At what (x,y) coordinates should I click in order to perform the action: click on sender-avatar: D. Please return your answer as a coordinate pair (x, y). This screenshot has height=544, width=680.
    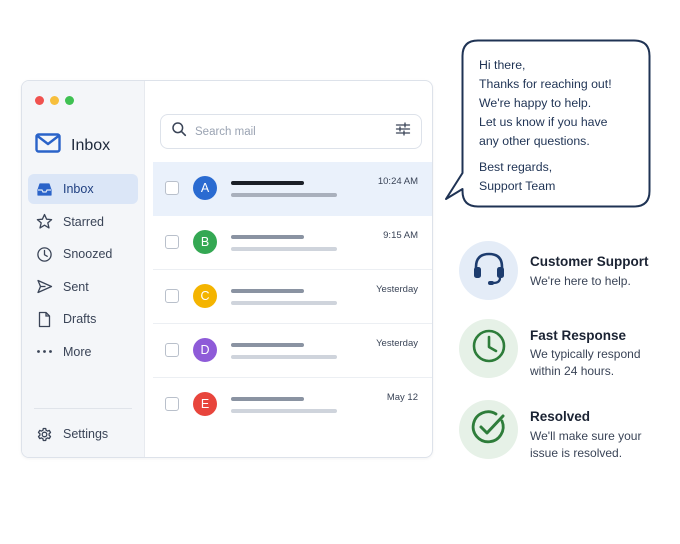
    Looking at the image, I should click on (205, 350).